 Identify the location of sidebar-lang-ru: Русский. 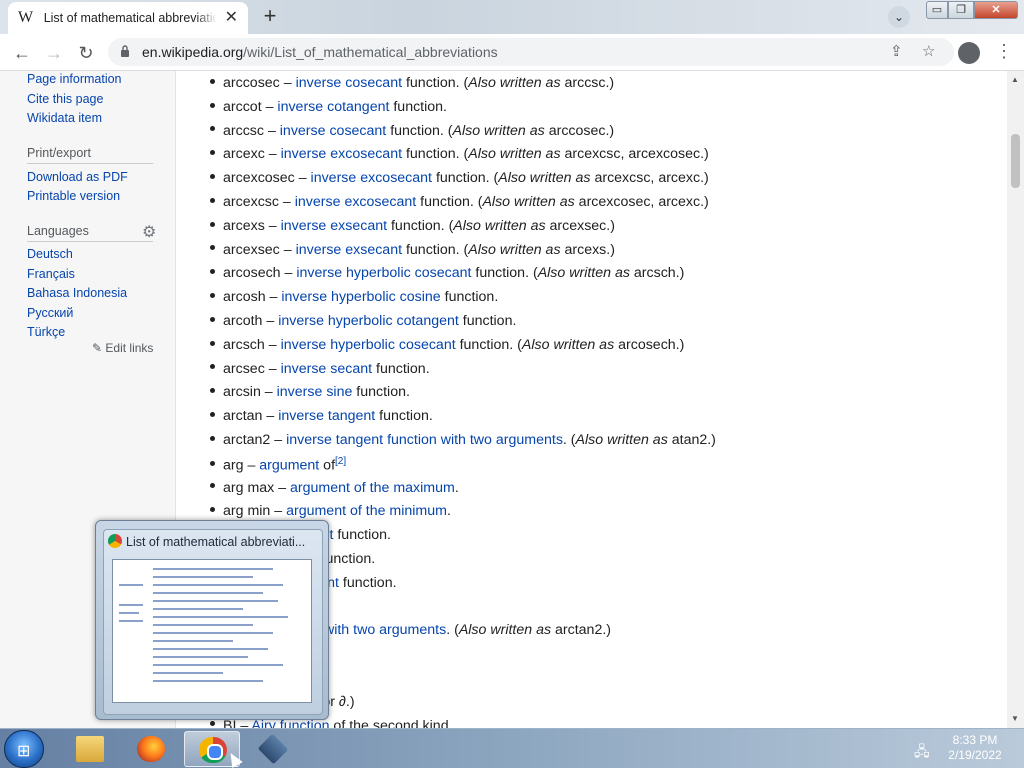
(50, 313).